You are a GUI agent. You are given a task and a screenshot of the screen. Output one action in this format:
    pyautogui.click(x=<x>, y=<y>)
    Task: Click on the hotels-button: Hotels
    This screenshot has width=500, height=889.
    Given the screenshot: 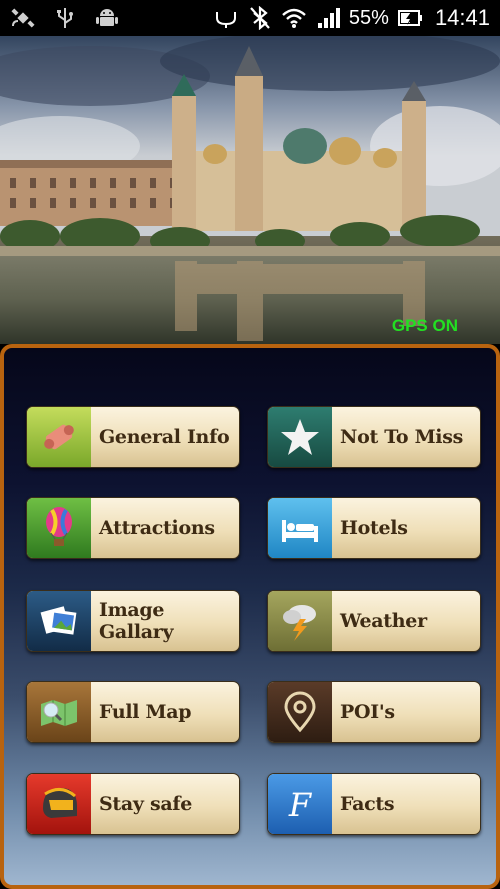 What is the action you would take?
    pyautogui.click(x=374, y=528)
    